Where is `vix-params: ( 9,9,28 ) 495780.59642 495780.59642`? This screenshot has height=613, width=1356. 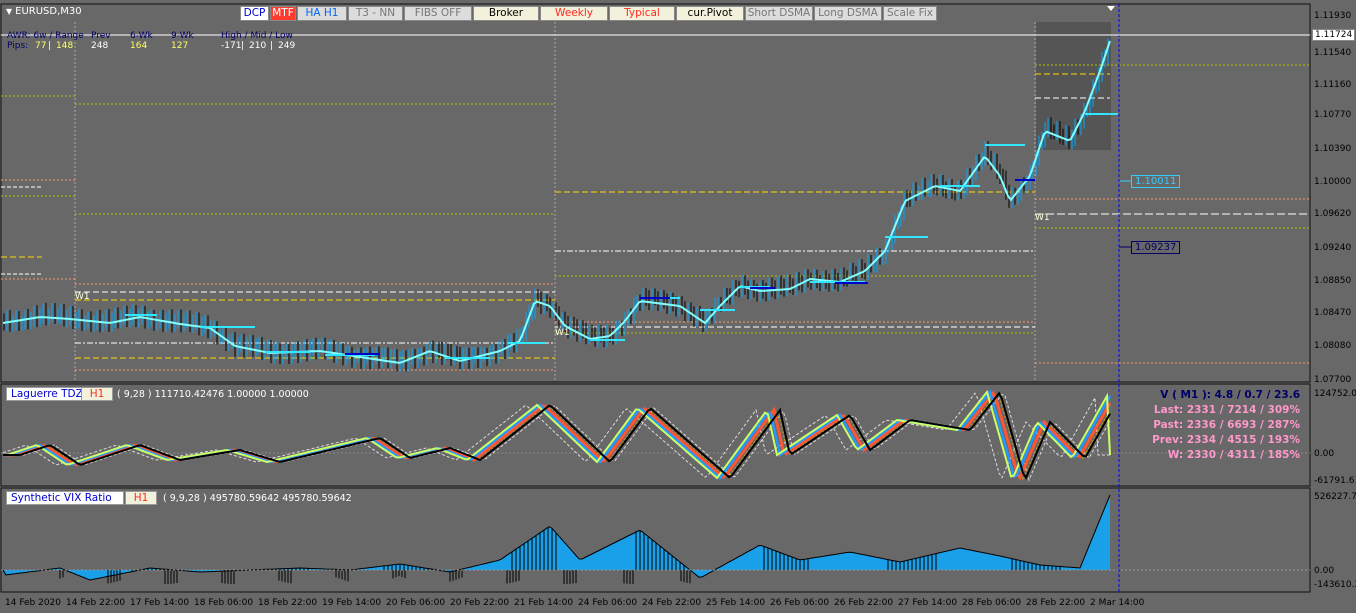
vix-params: ( 9,9,28 ) 495780.59642 495780.59642 is located at coordinates (257, 498).